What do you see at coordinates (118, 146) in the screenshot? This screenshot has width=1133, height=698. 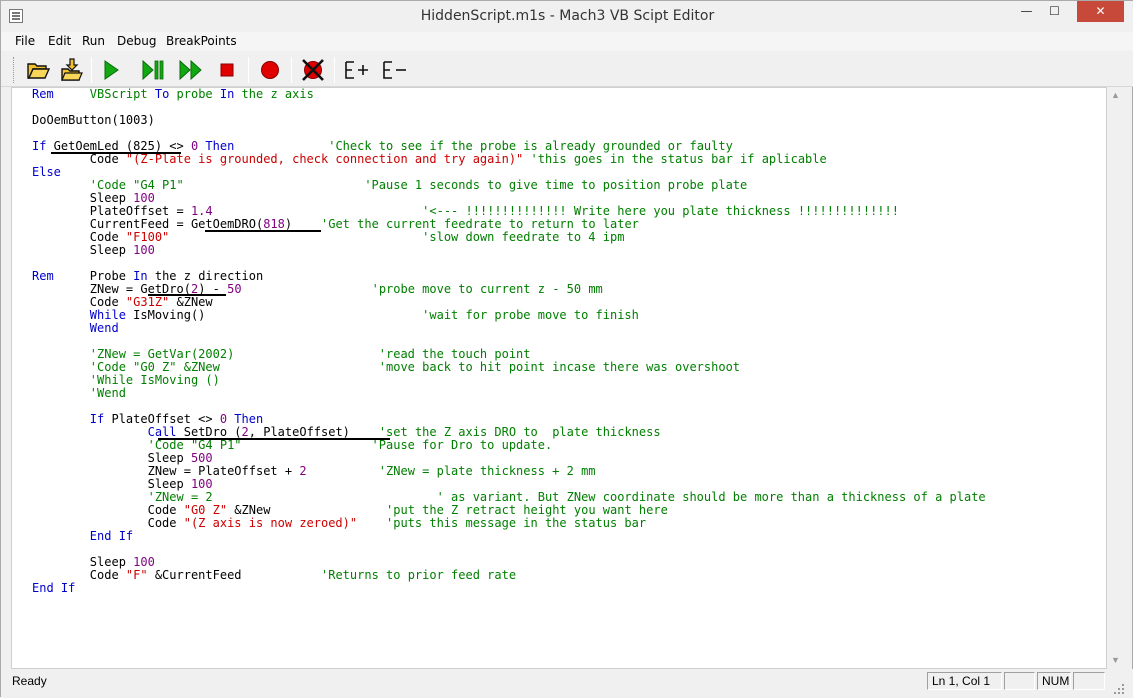 I see `code-token: GetOemLed (825) <>` at bounding box center [118, 146].